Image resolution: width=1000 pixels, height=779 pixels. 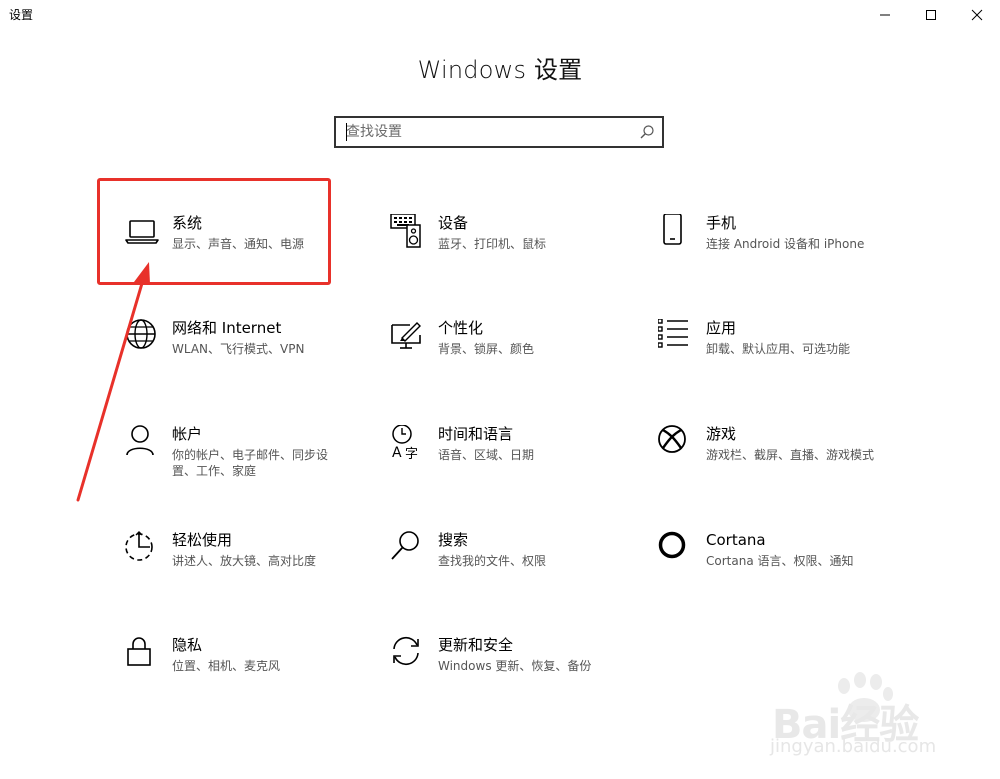 I want to click on tile-title: 帐户, so click(x=187, y=434).